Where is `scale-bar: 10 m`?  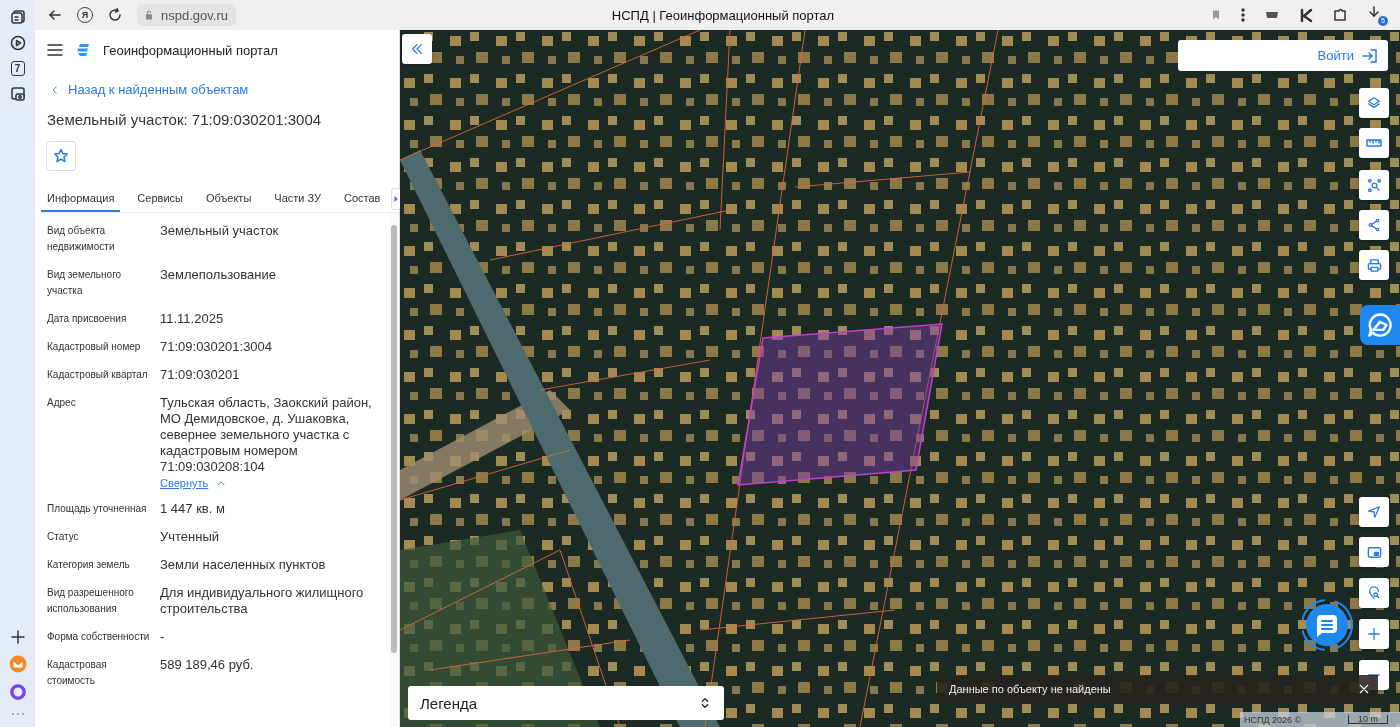
scale-bar: 10 m is located at coordinates (1368, 719).